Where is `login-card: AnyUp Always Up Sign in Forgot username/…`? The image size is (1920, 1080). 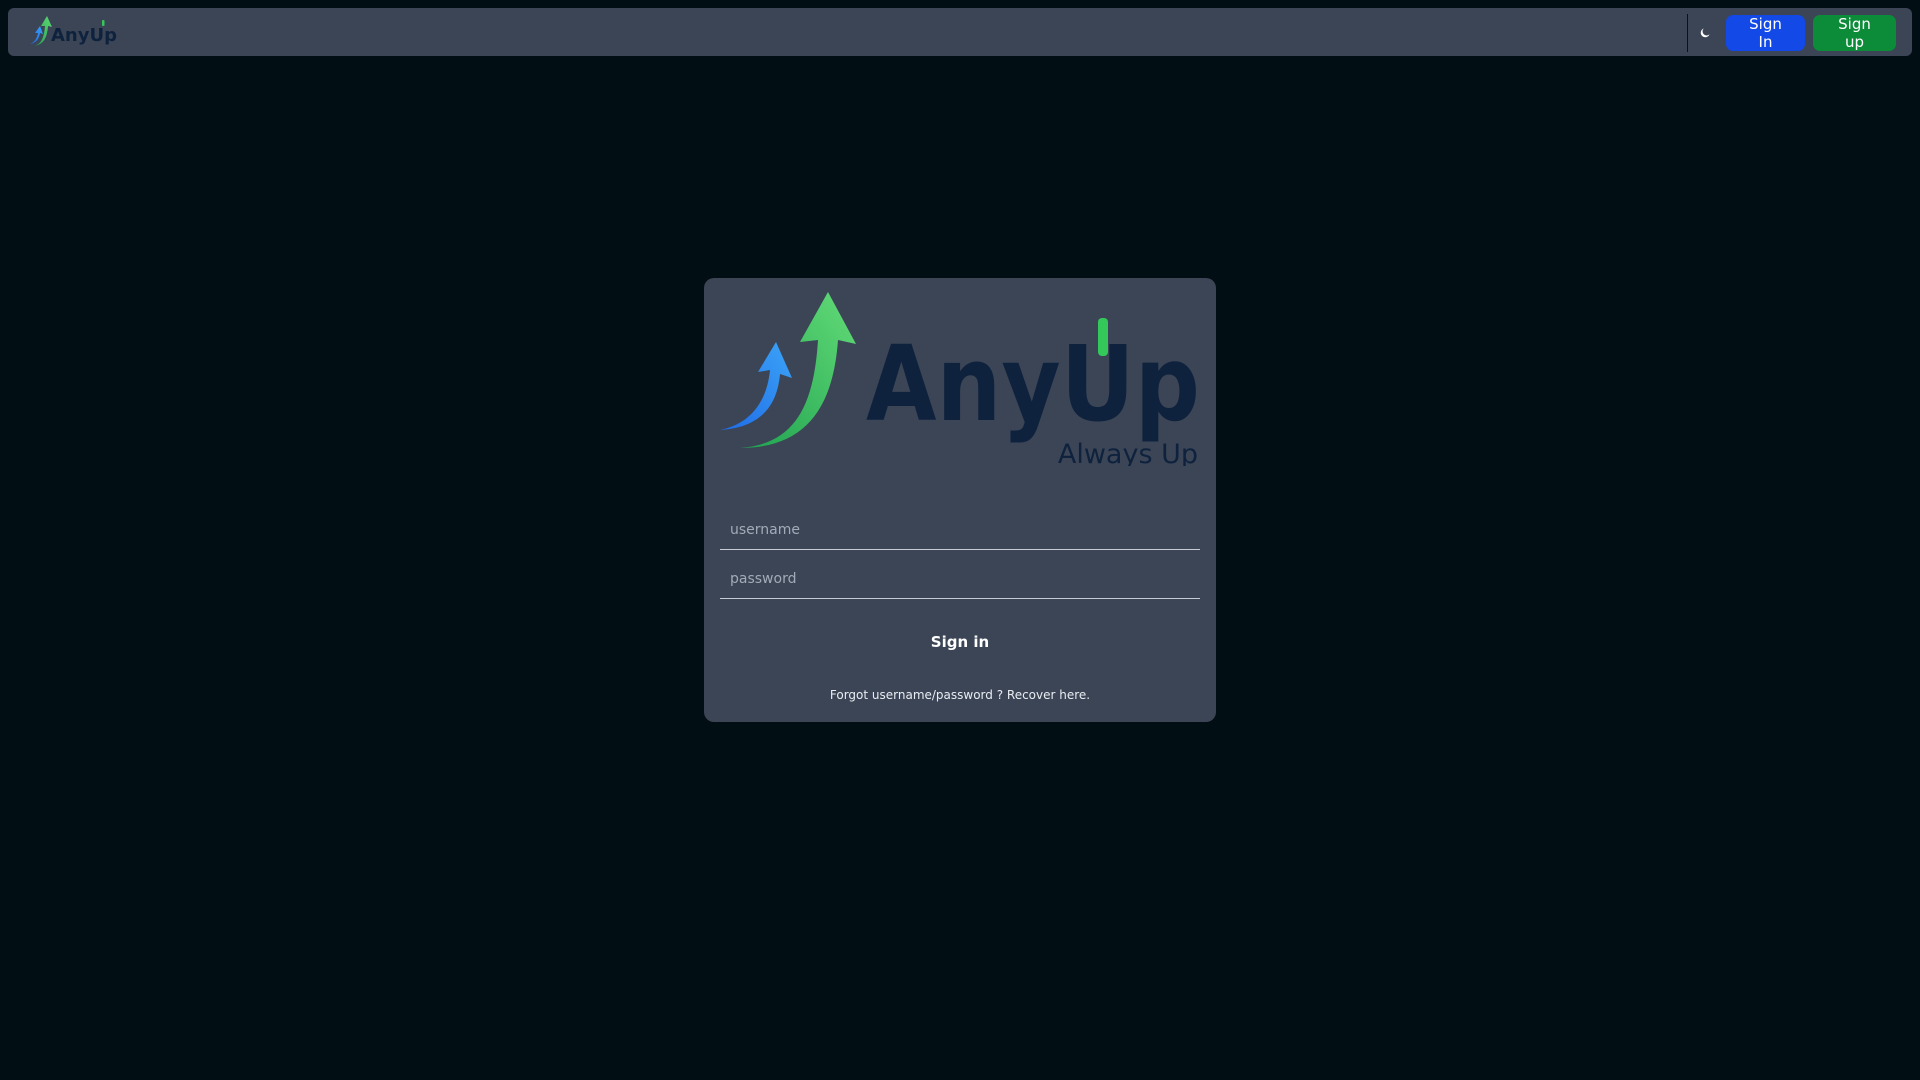 login-card: AnyUp Always Up Sign in Forgot username/… is located at coordinates (960, 500).